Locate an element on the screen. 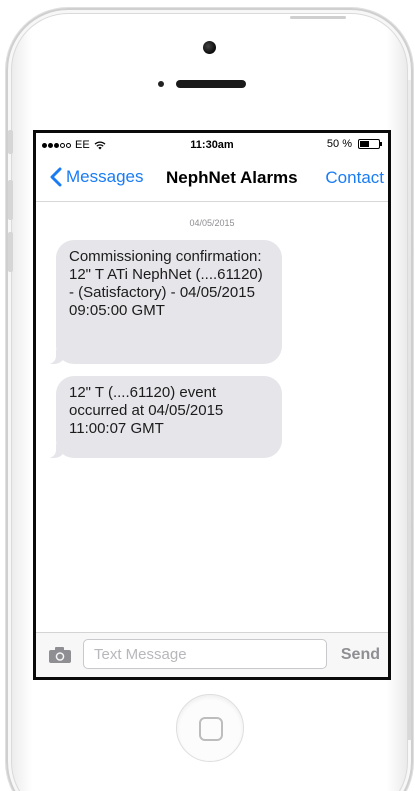  phone-edge is located at coordinates (409, 410).